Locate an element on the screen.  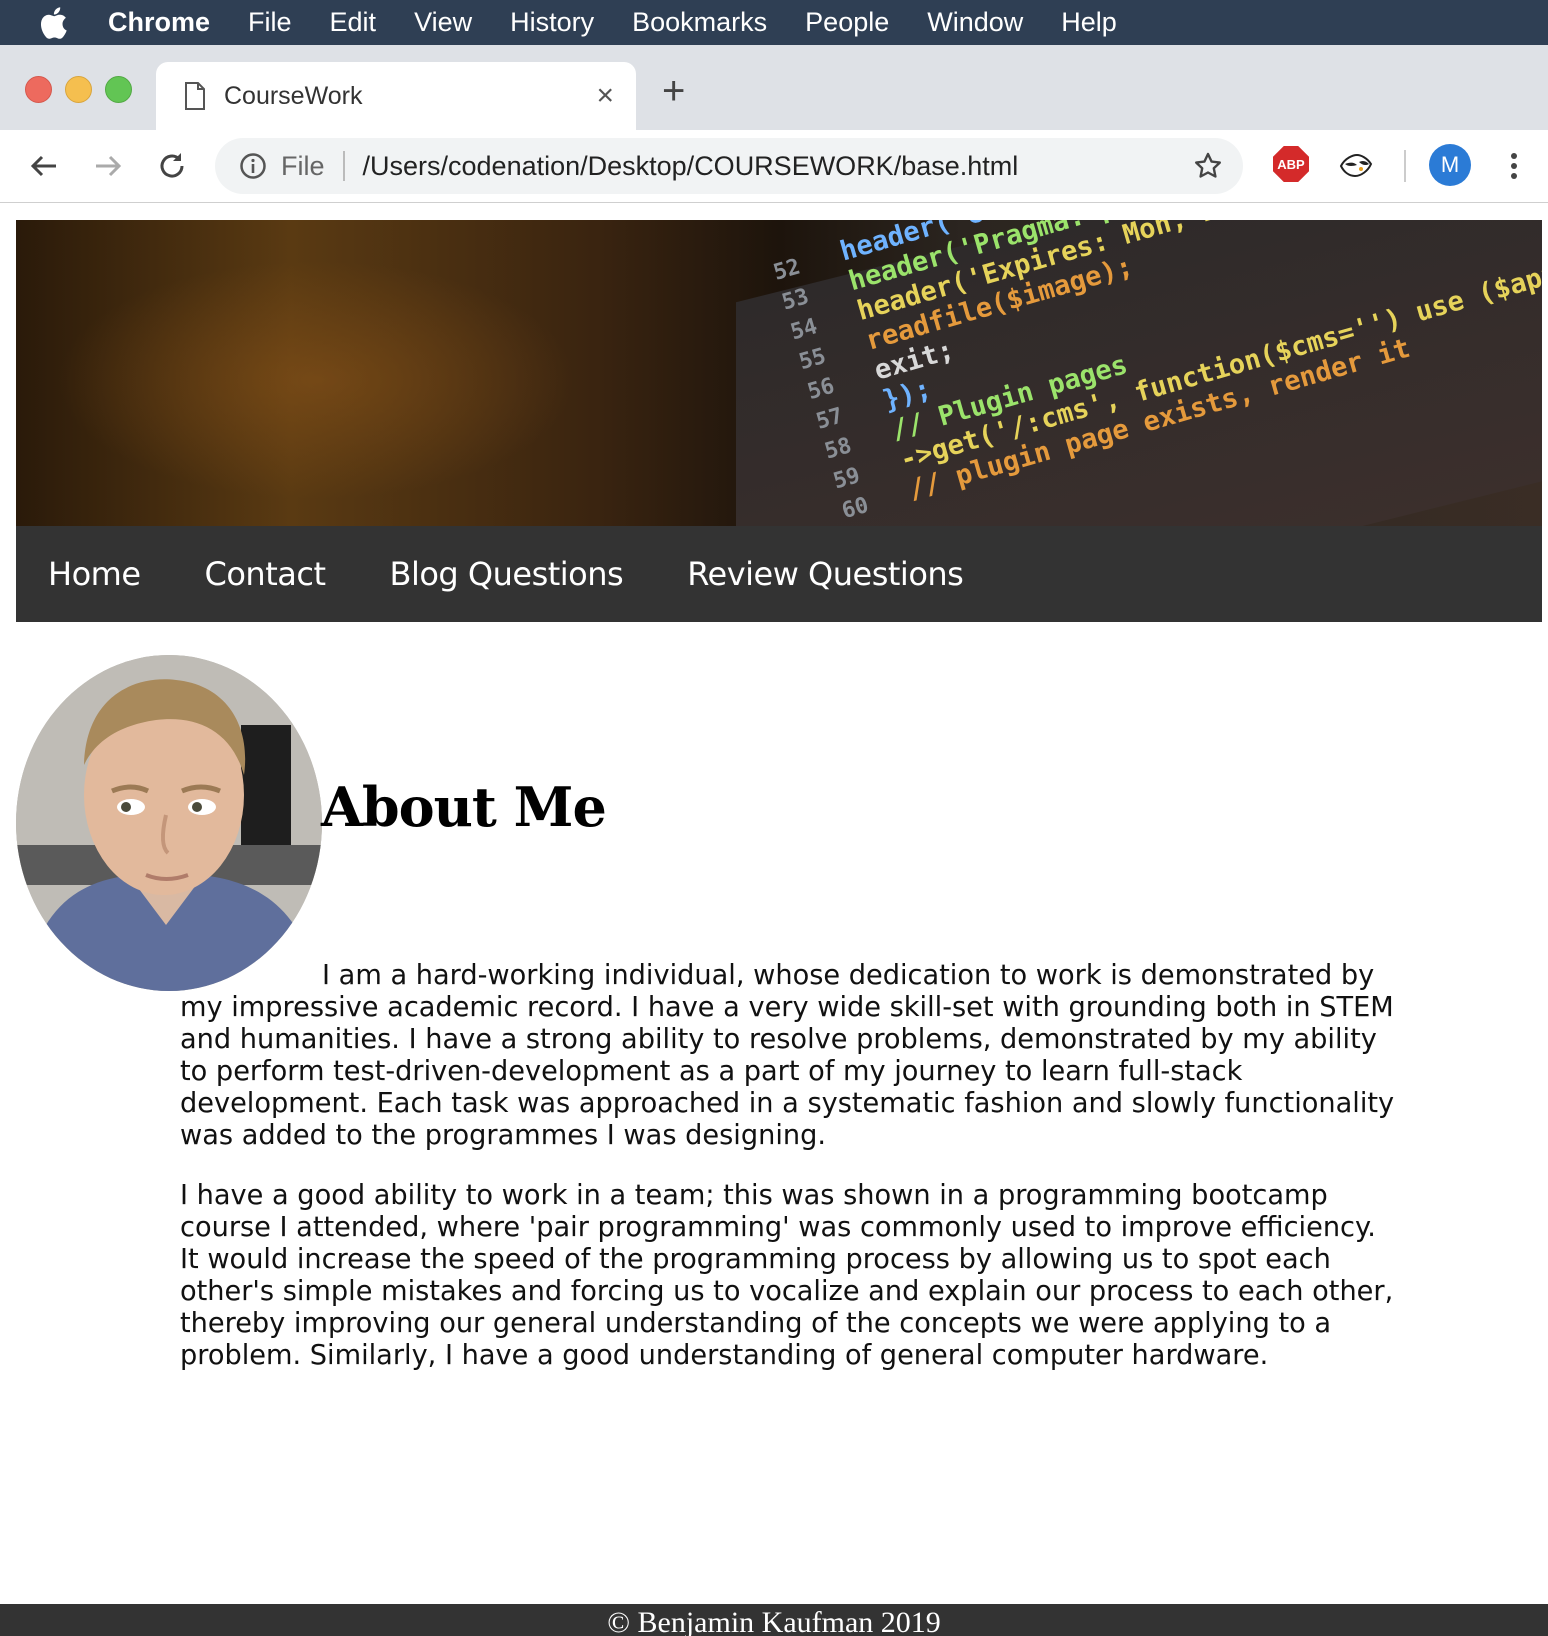
url-scheme-label: File is located at coordinates (303, 165).